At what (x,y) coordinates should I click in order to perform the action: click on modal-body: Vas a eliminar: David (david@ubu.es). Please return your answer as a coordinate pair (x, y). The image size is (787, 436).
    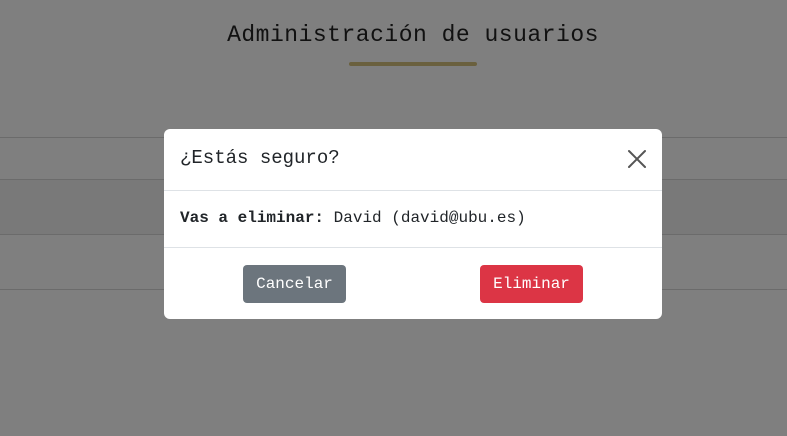
    Looking at the image, I should click on (413, 219).